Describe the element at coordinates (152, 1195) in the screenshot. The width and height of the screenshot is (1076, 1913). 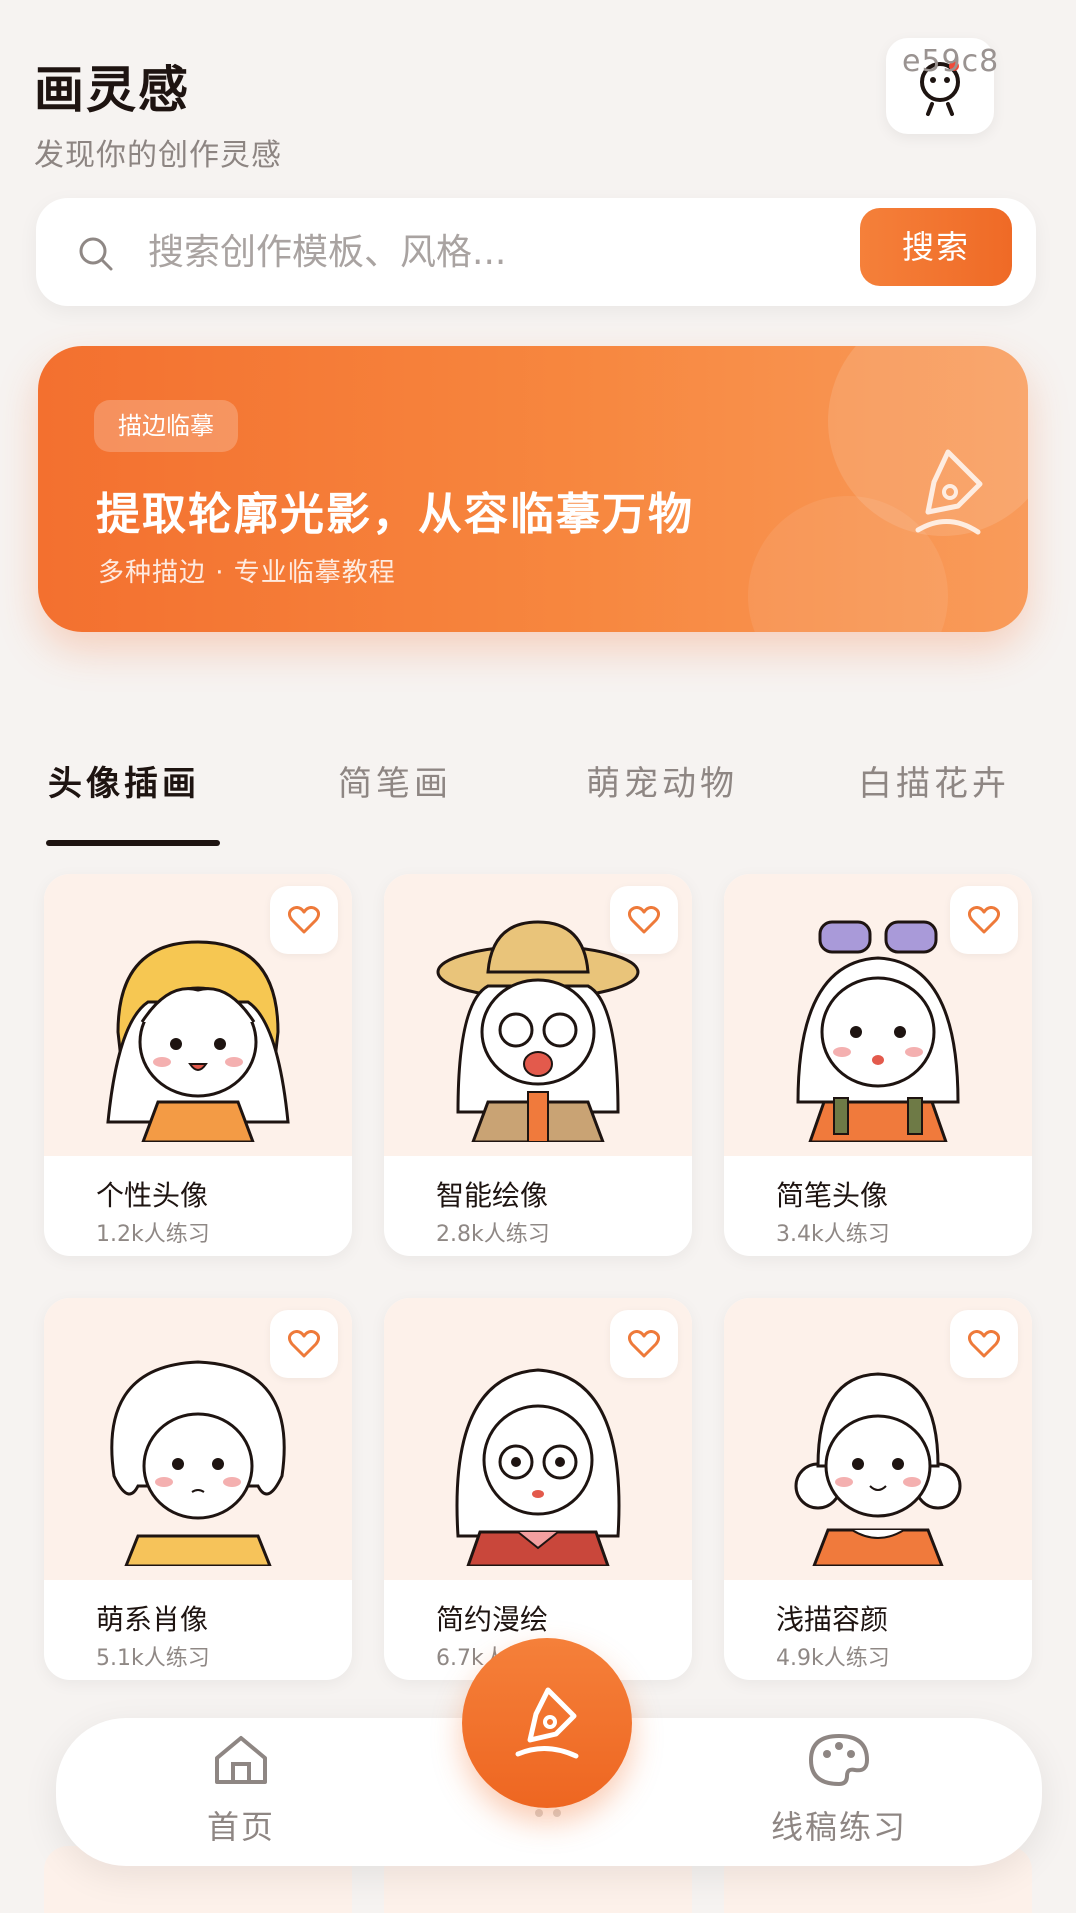
I see `card-title: 个性头像` at that location.